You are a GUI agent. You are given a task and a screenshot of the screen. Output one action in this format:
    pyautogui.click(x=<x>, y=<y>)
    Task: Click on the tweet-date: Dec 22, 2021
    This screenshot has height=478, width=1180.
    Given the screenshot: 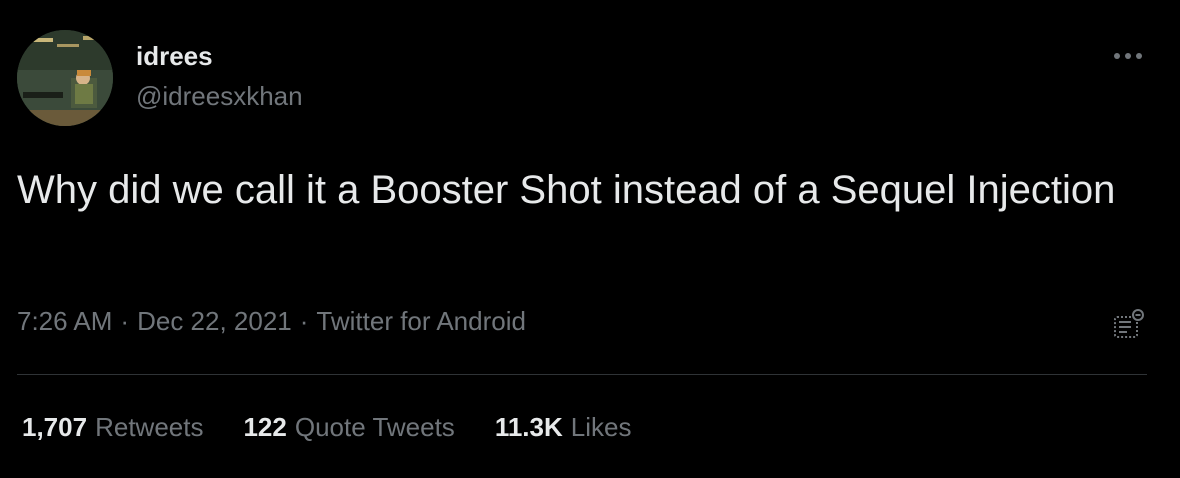 What is the action you would take?
    pyautogui.click(x=214, y=321)
    